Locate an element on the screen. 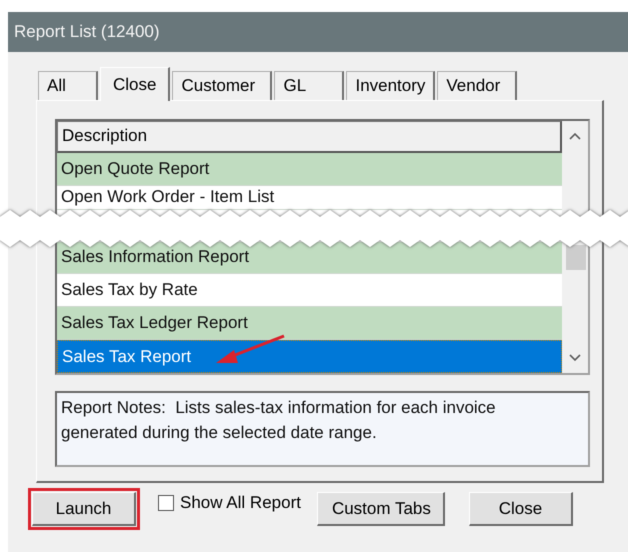 This screenshot has width=628, height=552. list-row: Sales Tax Report is located at coordinates (309, 357).